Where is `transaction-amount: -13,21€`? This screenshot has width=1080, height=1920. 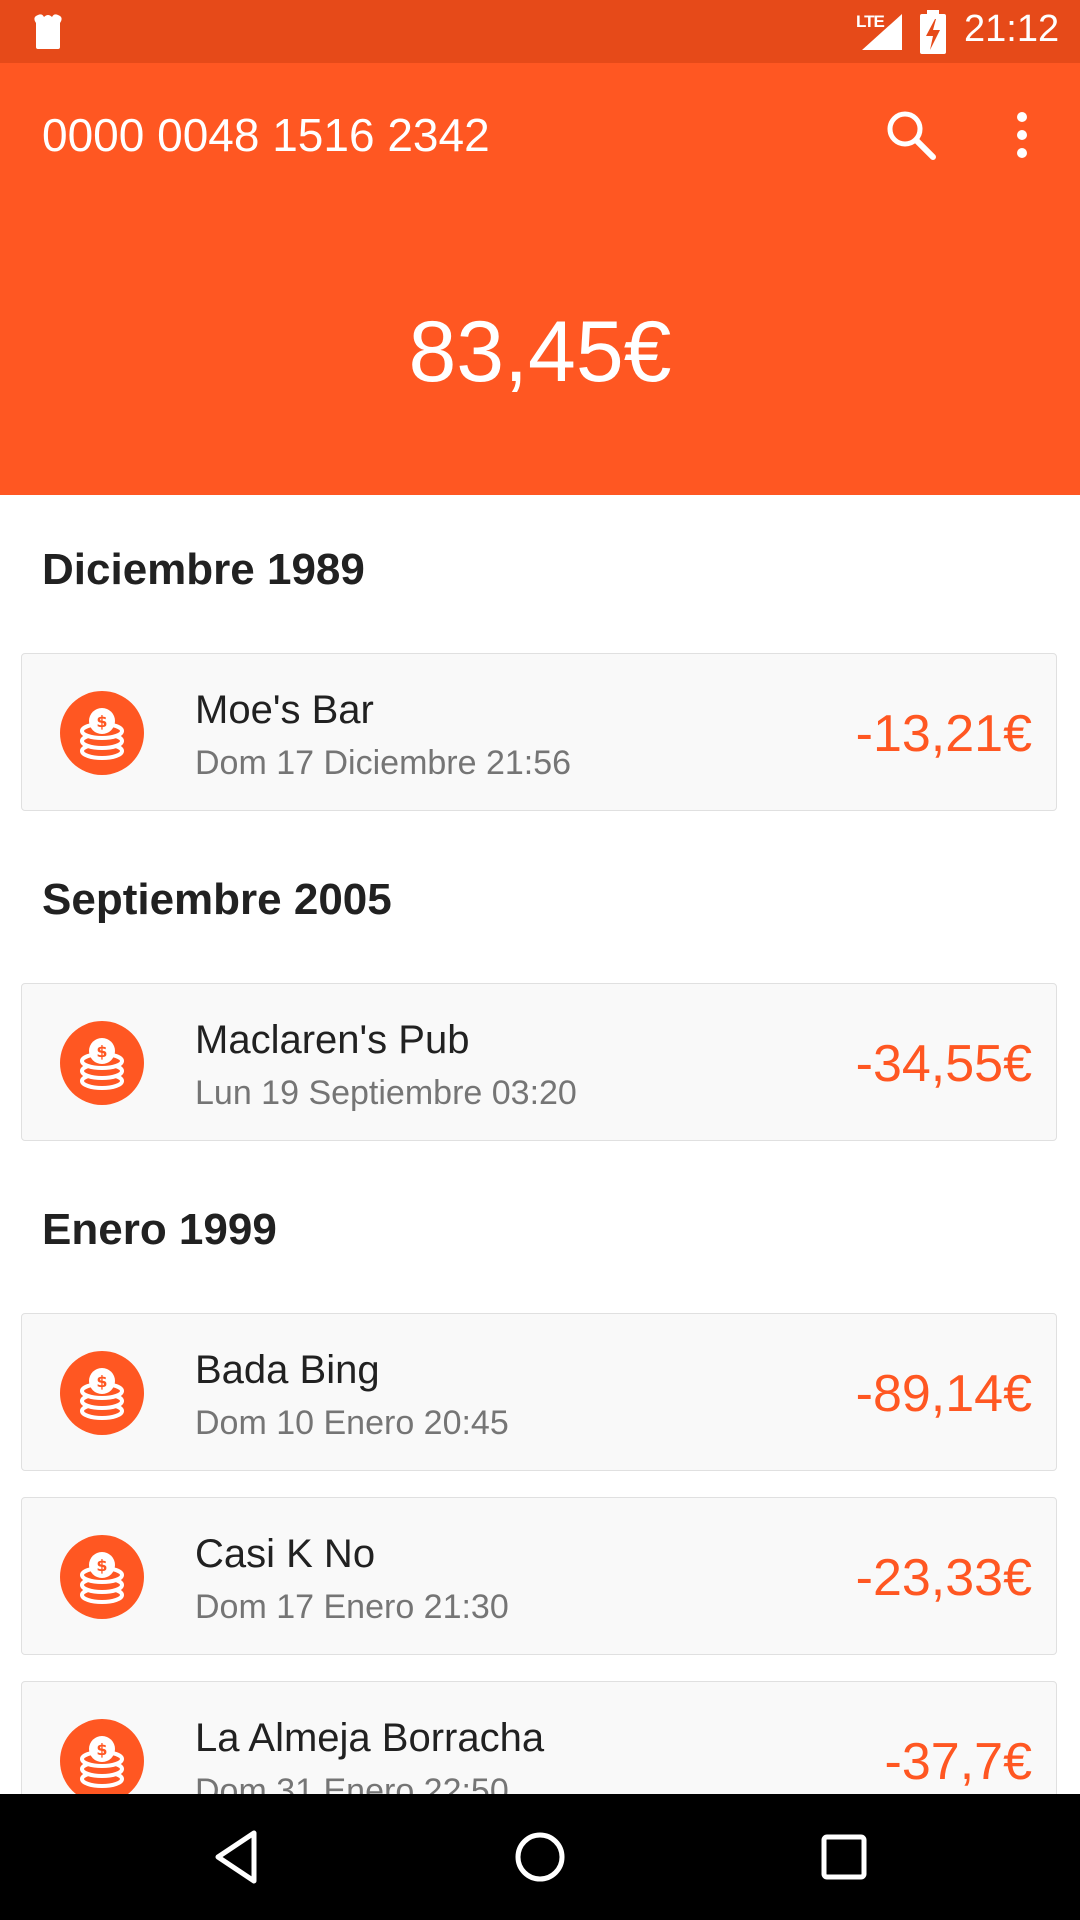
transaction-amount: -13,21€ is located at coordinates (943, 734).